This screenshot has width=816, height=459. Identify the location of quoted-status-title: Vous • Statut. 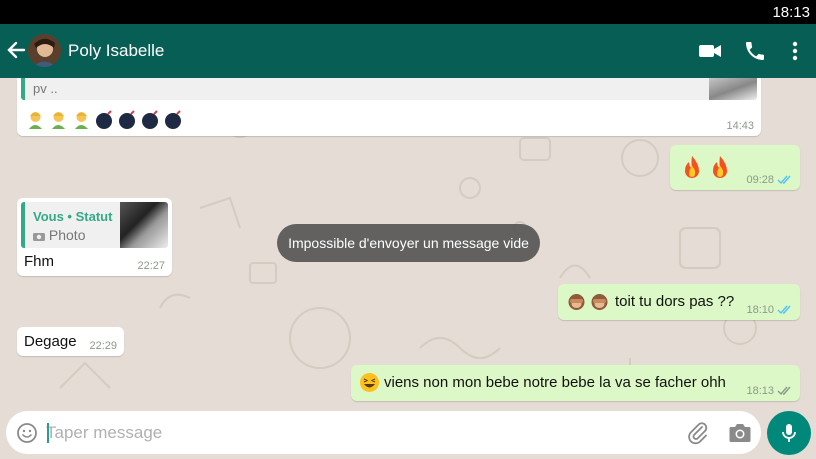
(73, 216).